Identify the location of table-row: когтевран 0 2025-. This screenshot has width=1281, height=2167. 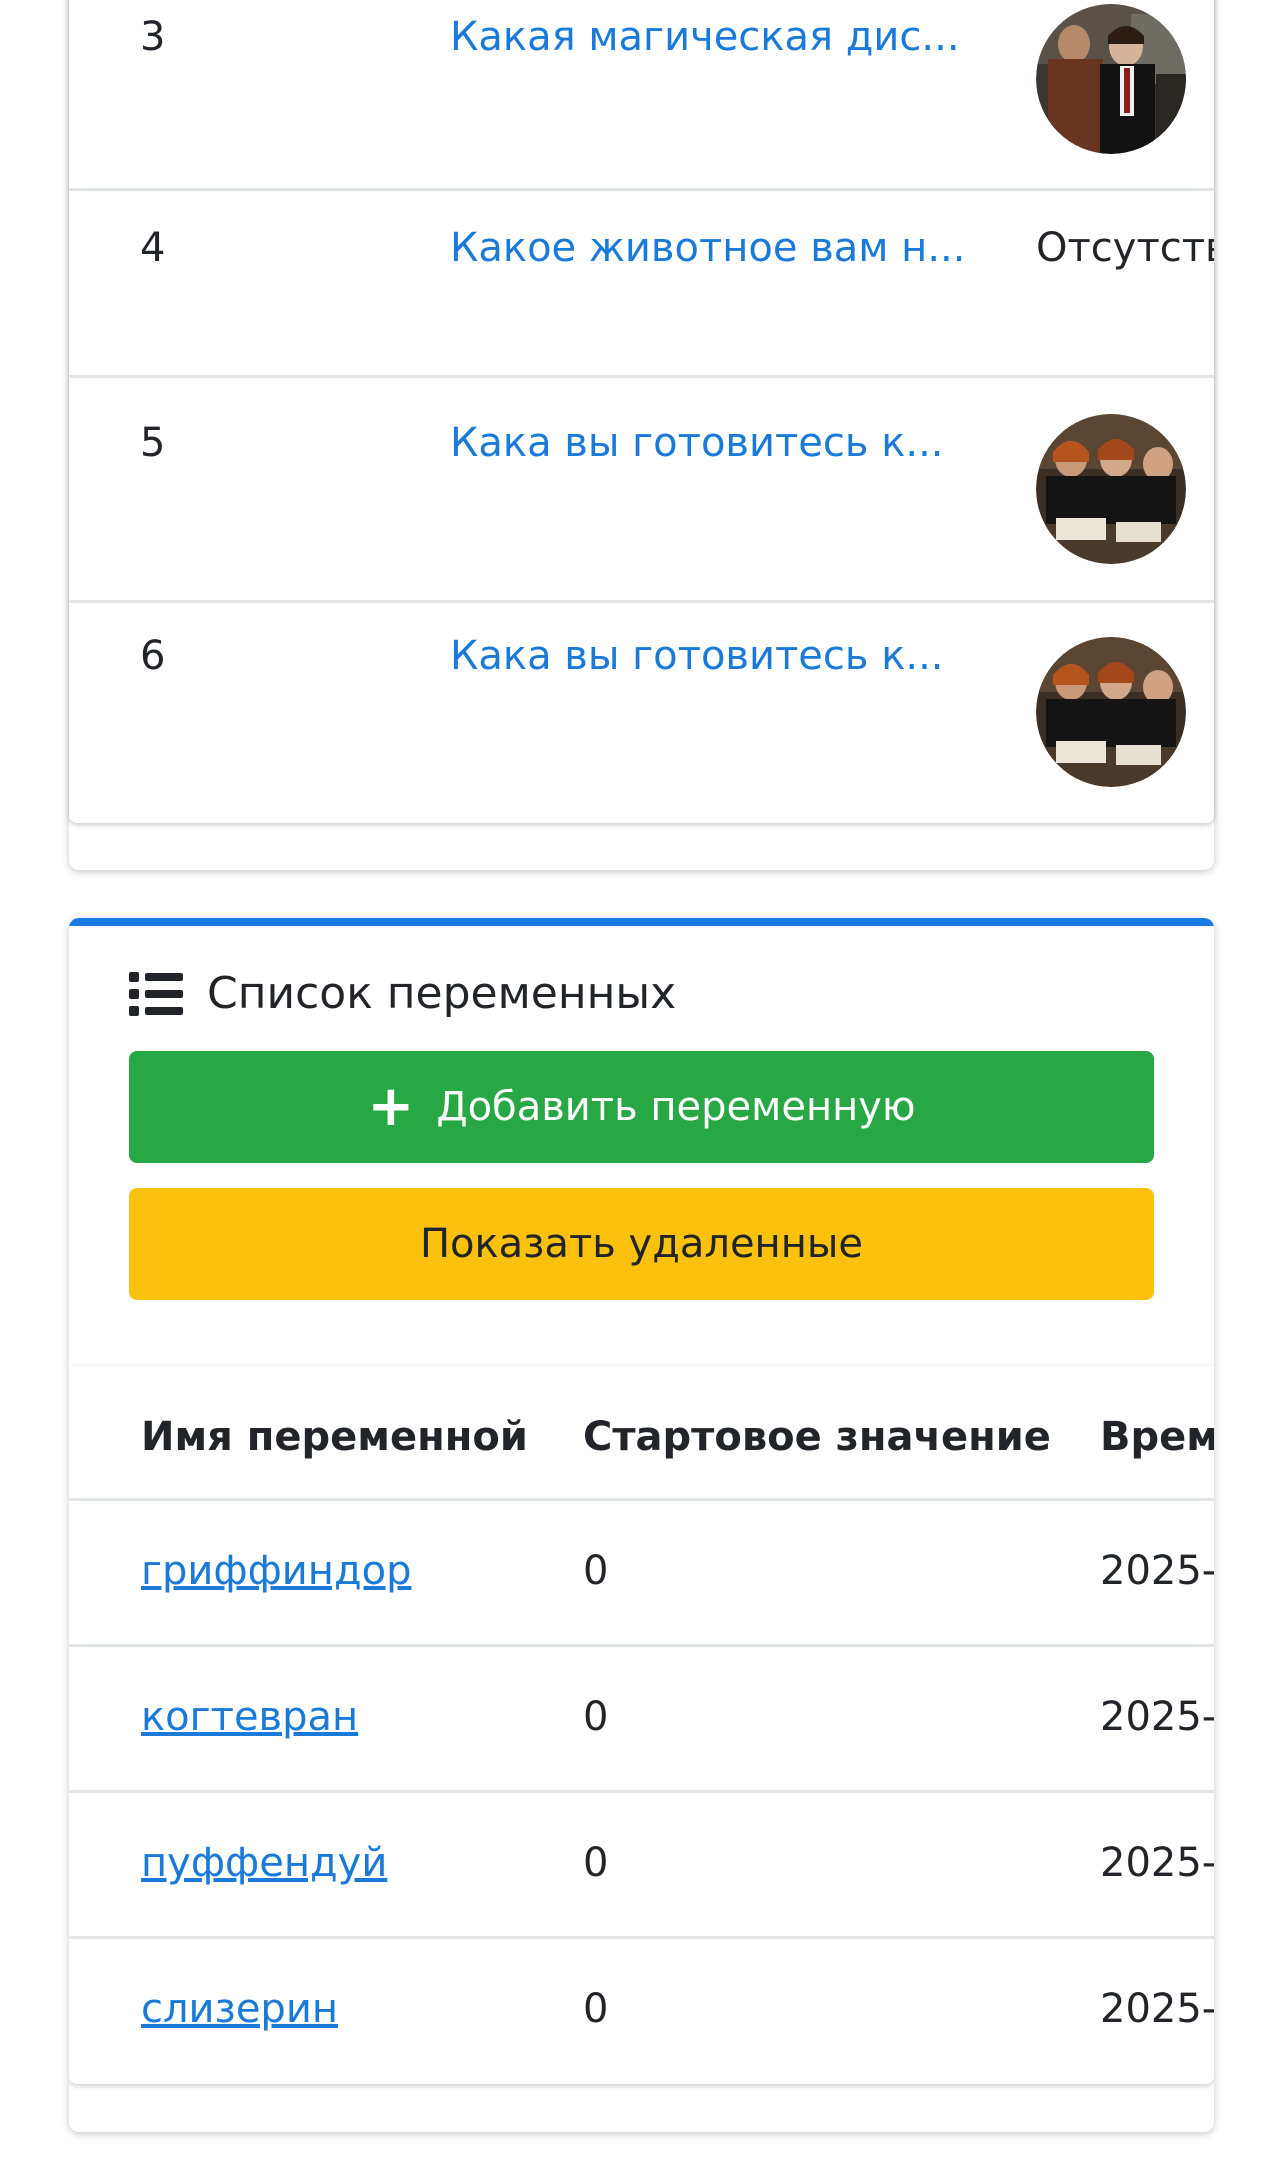
(641, 1720).